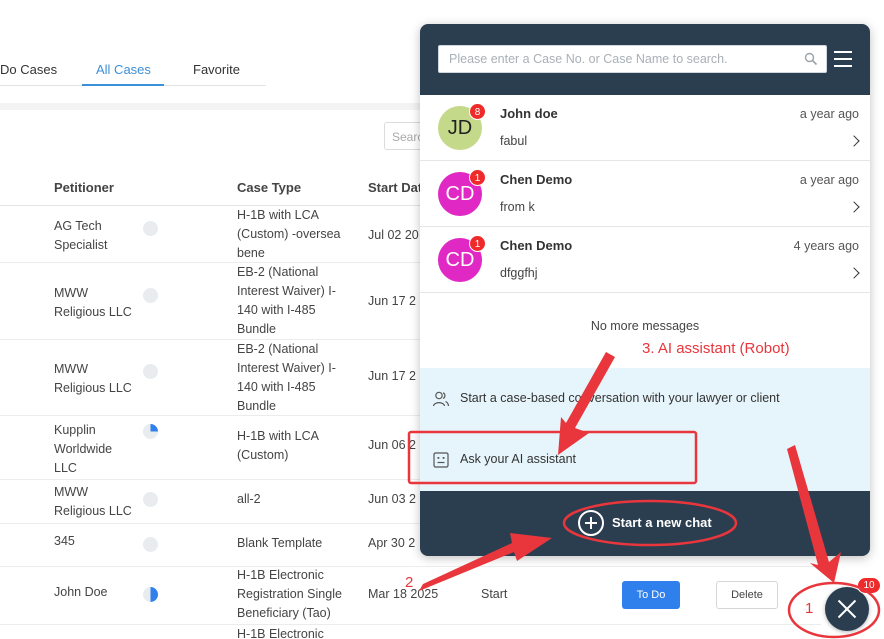 The image size is (884, 639). Describe the element at coordinates (441, 399) in the screenshot. I see `users-icon` at that location.